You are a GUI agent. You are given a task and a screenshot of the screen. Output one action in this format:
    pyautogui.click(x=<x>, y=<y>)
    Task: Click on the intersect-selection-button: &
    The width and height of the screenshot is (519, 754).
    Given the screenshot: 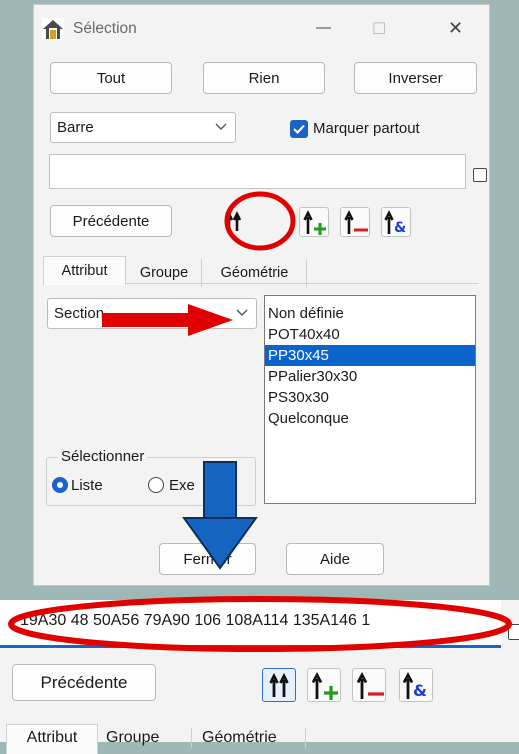 What is the action you would take?
    pyautogui.click(x=396, y=222)
    